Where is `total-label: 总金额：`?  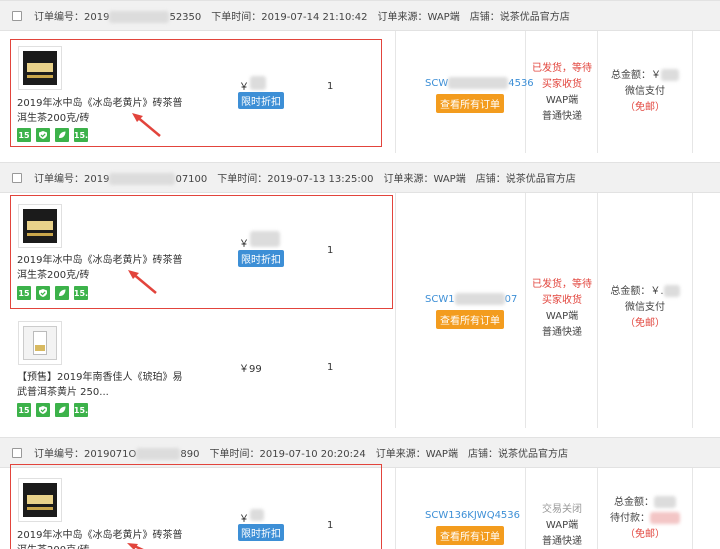 total-label: 总金额： is located at coordinates (634, 502).